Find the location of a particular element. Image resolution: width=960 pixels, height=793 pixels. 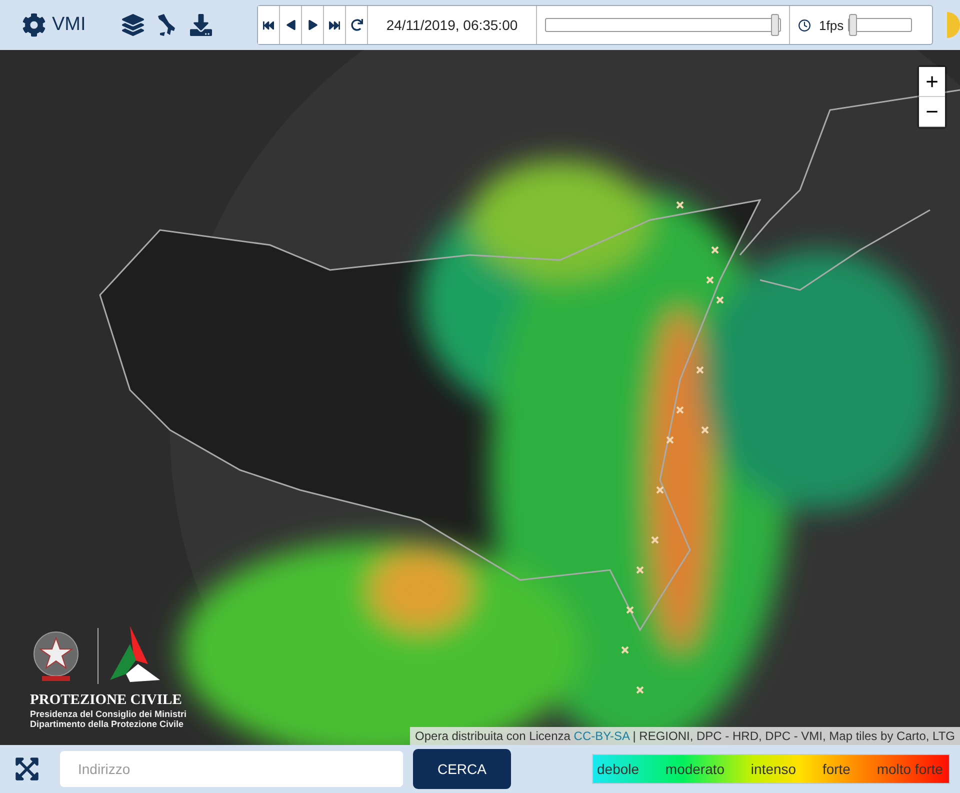

speed-reading: 1fps is located at coordinates (831, 25).